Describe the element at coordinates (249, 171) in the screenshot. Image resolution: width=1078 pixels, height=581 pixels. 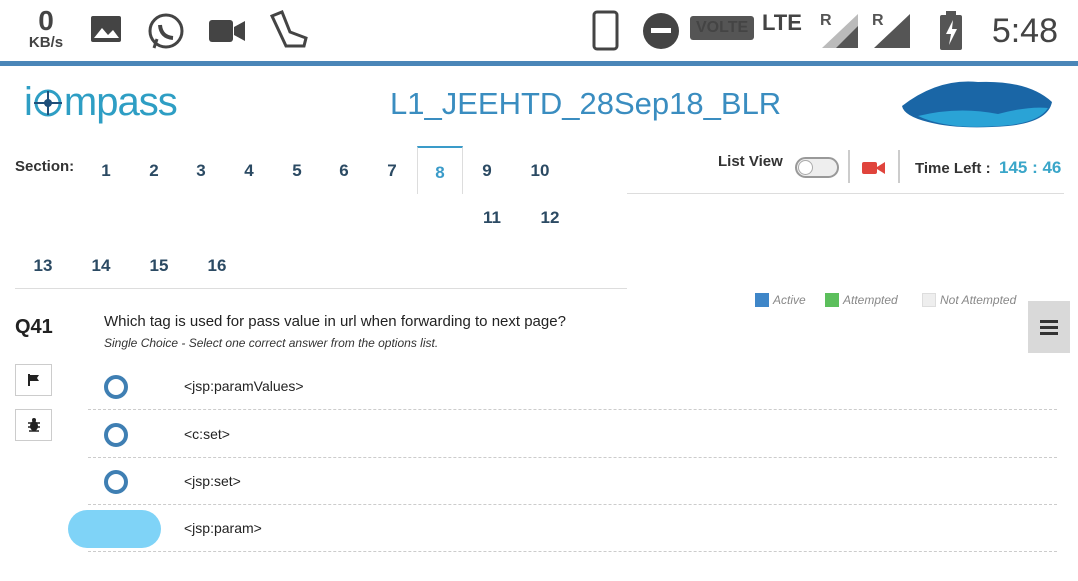
I see `section-tab-4: 4` at that location.